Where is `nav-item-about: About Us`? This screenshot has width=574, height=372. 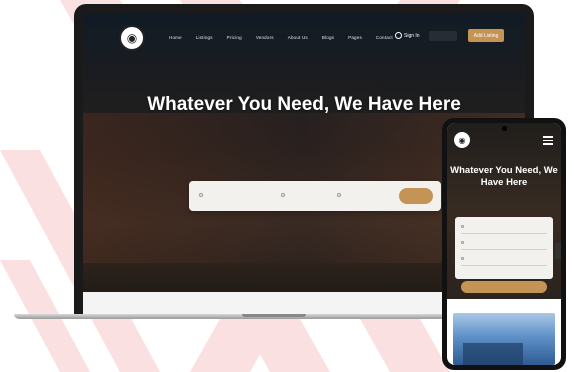
nav-item-about: About Us is located at coordinates (298, 37).